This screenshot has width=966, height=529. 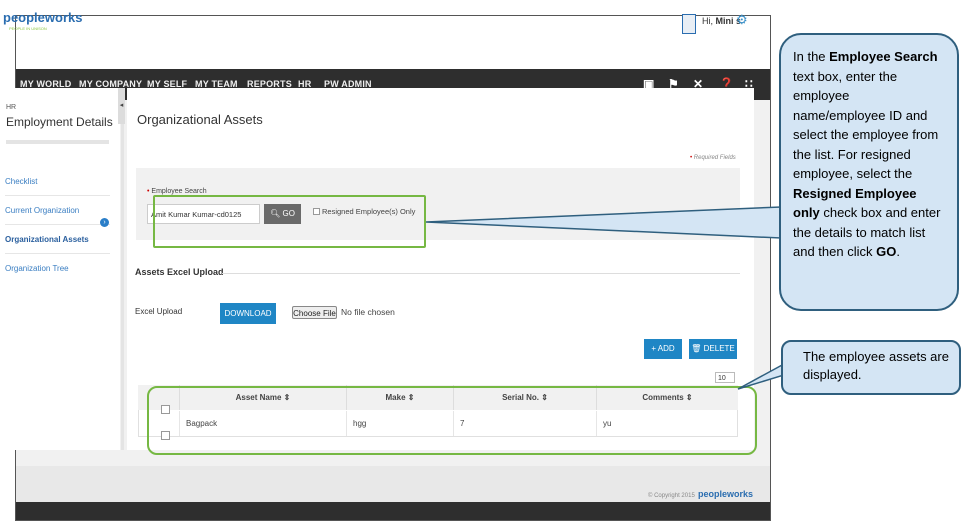 I want to click on greeting-text: Hi,, so click(x=707, y=21).